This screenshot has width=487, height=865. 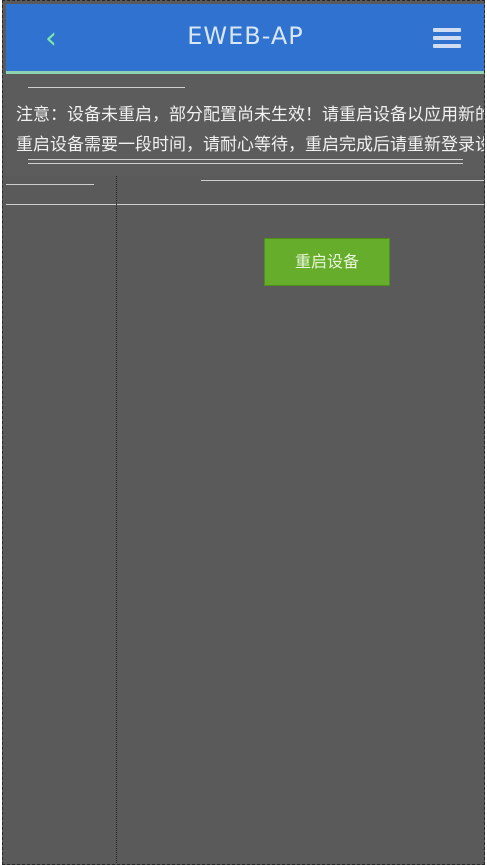 What do you see at coordinates (250, 145) in the screenshot?
I see `notice-line-2: 重启设备需要一段时间，请耐心等待，重启完成后请重新登录设备。` at bounding box center [250, 145].